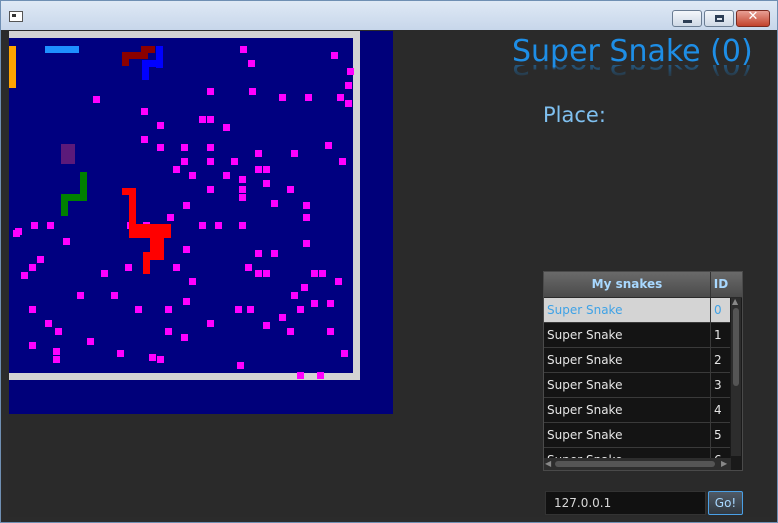 This screenshot has width=778, height=523. I want to click on table-row: Super Snake 2, so click(637, 360).